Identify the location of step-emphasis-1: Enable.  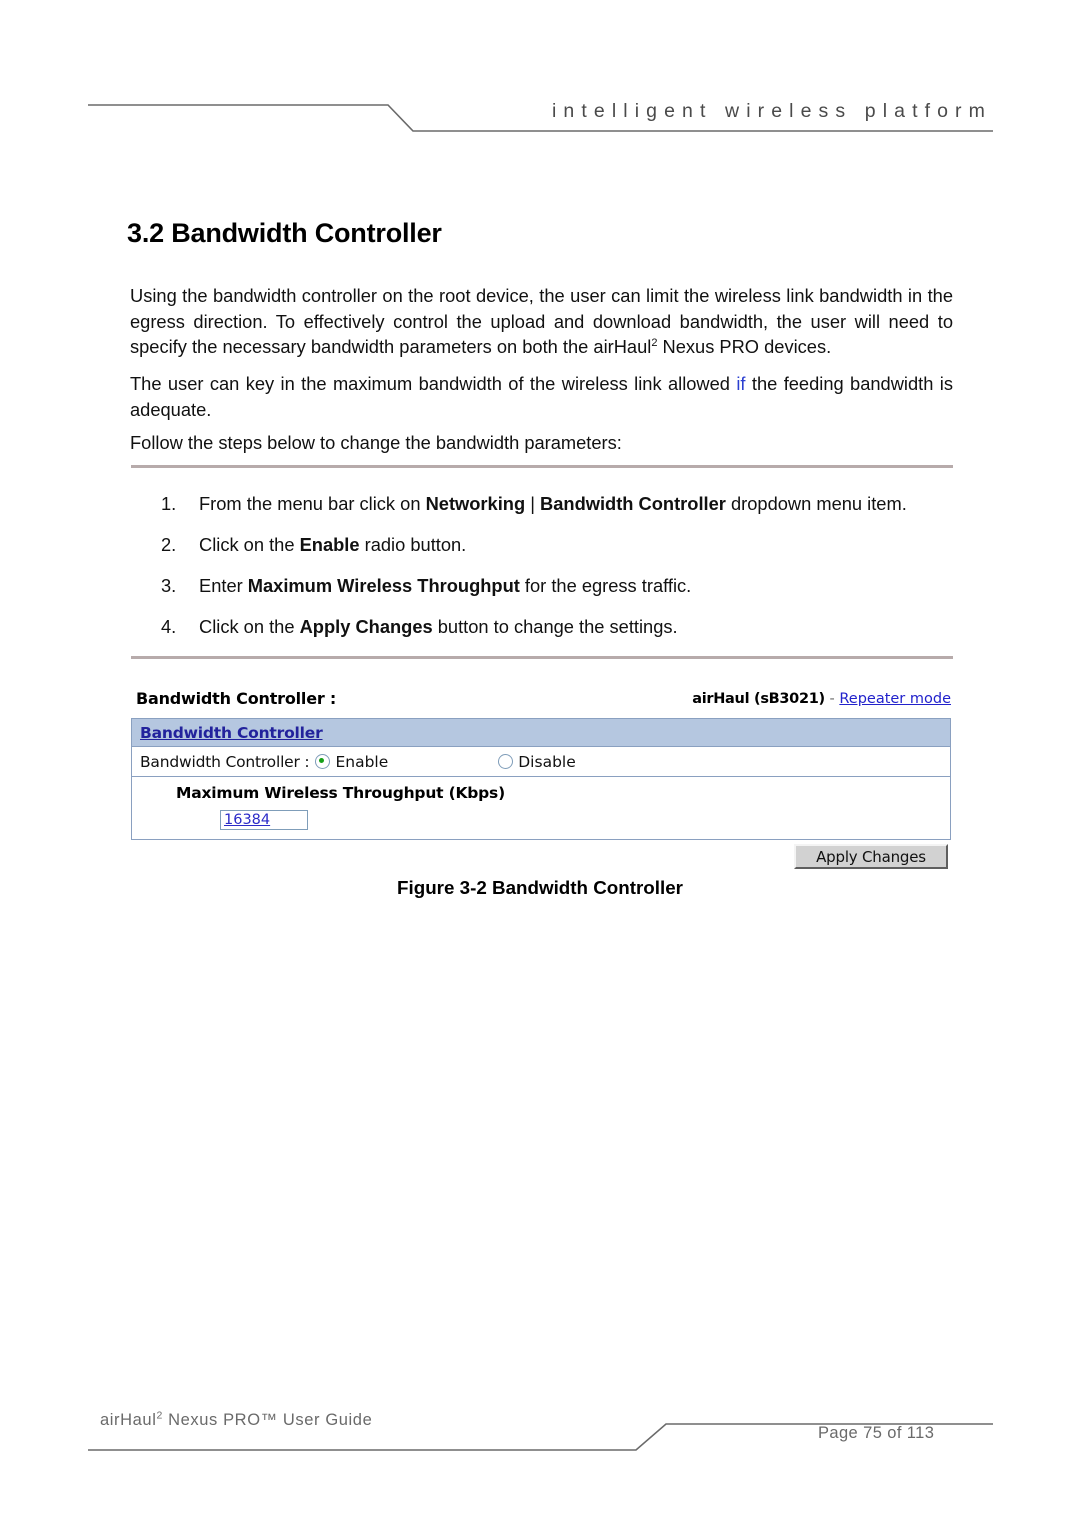
(329, 544).